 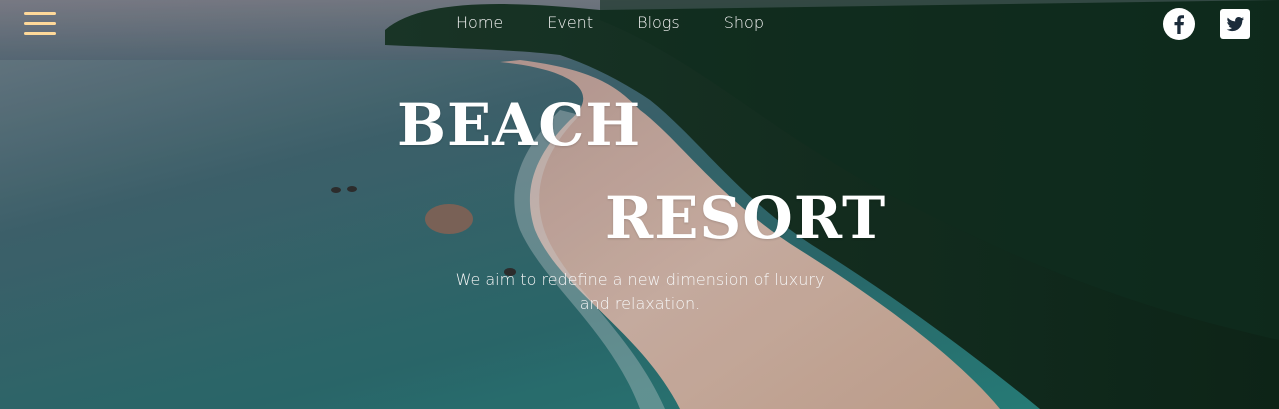 What do you see at coordinates (519, 125) in the screenshot?
I see `hero-title-line1: BEACH` at bounding box center [519, 125].